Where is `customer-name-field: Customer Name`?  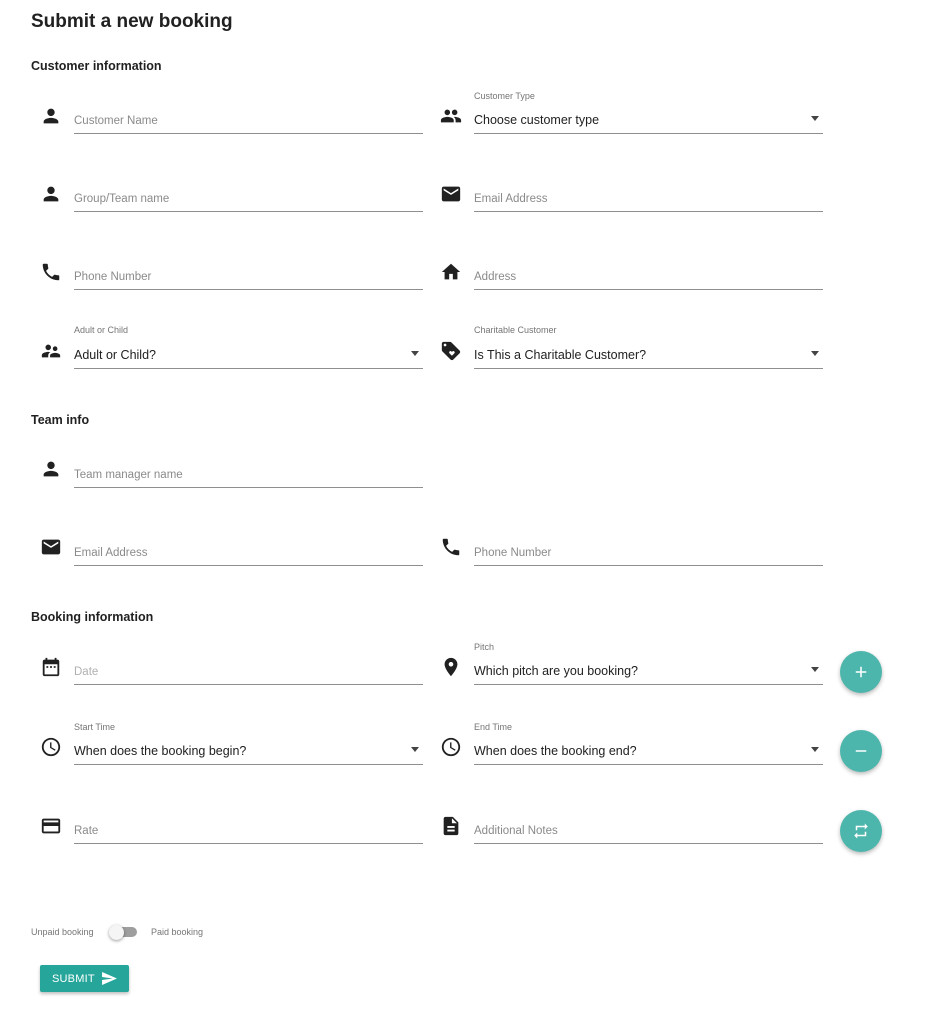 customer-name-field: Customer Name is located at coordinates (248, 119).